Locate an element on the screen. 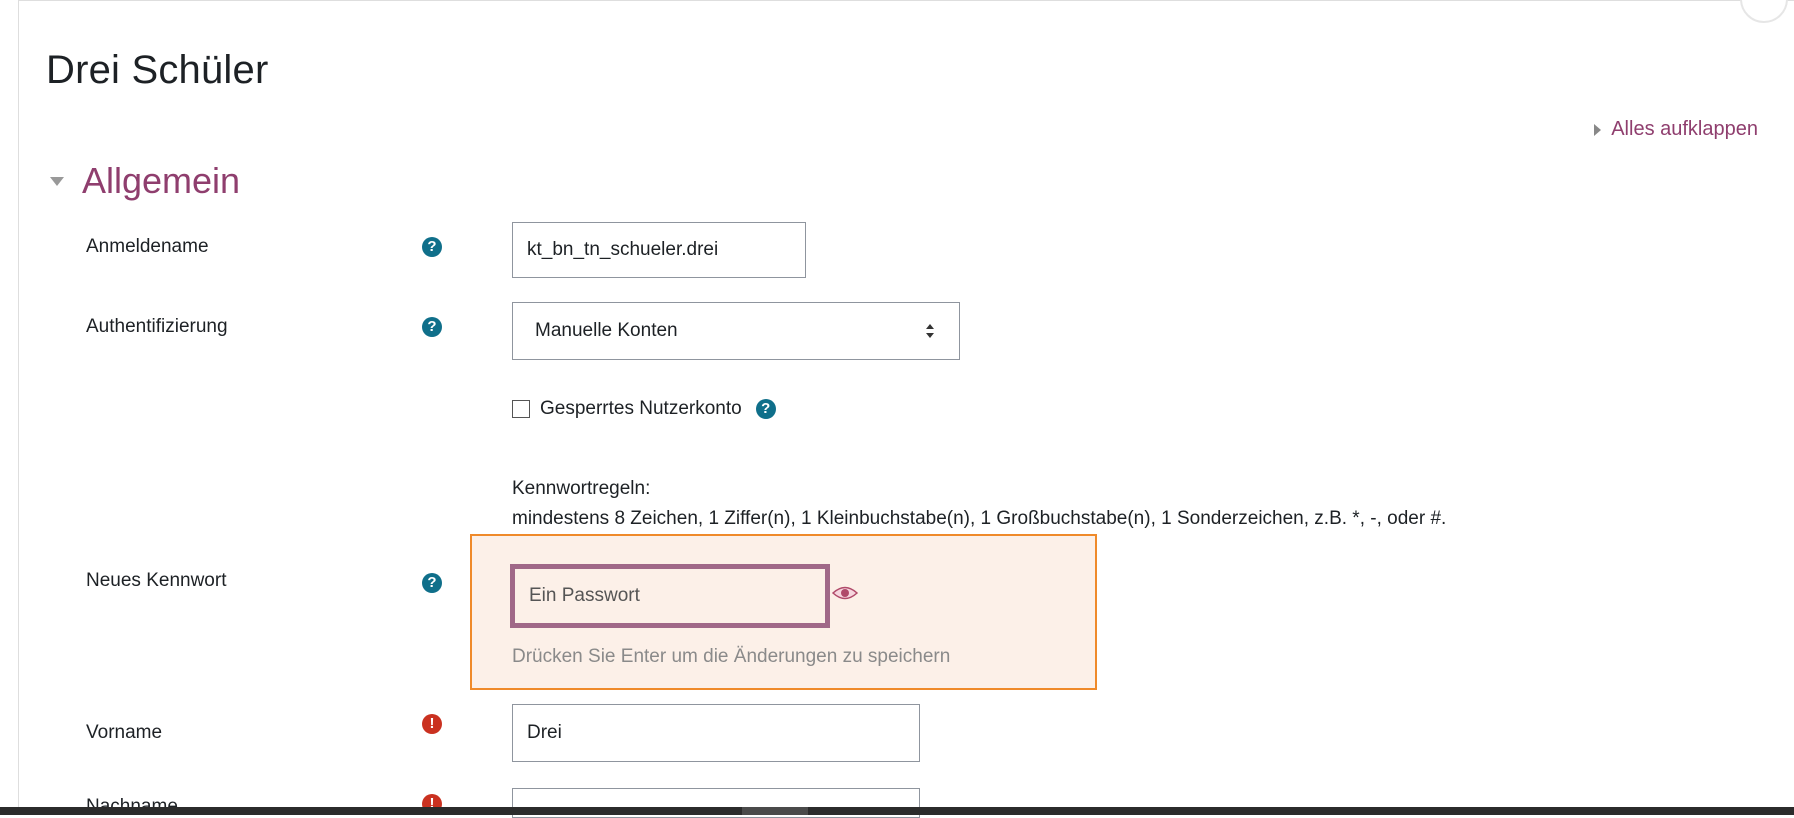  firstname-label: Vorname is located at coordinates (124, 732).